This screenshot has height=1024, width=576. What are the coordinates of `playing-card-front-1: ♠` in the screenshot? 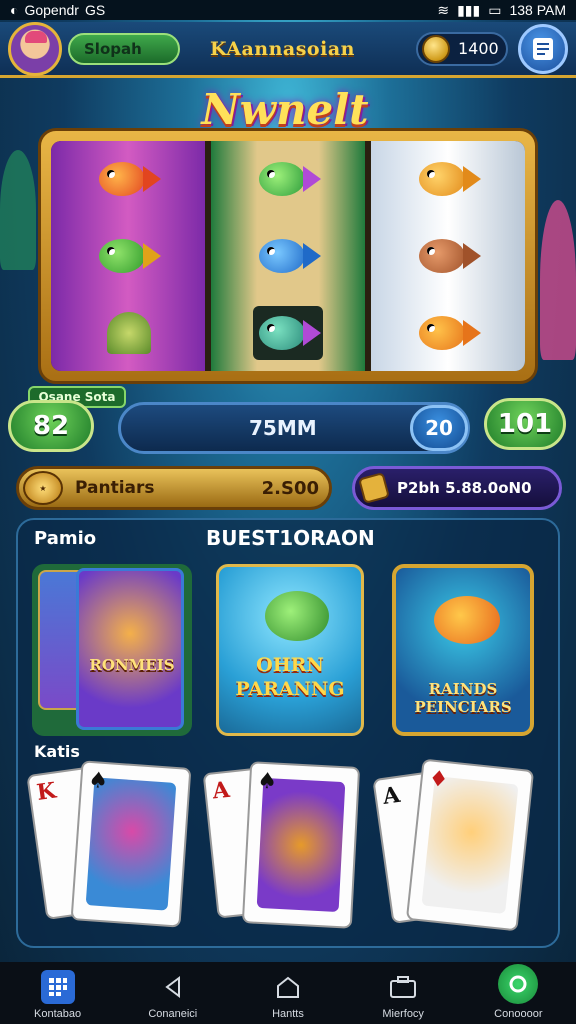 It's located at (131, 844).